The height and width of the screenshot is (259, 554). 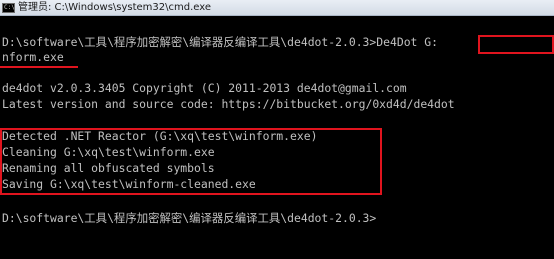 I want to click on title-bar: C:\ 管理员: C:\Windows\system32\cmd.exe, so click(x=277, y=8).